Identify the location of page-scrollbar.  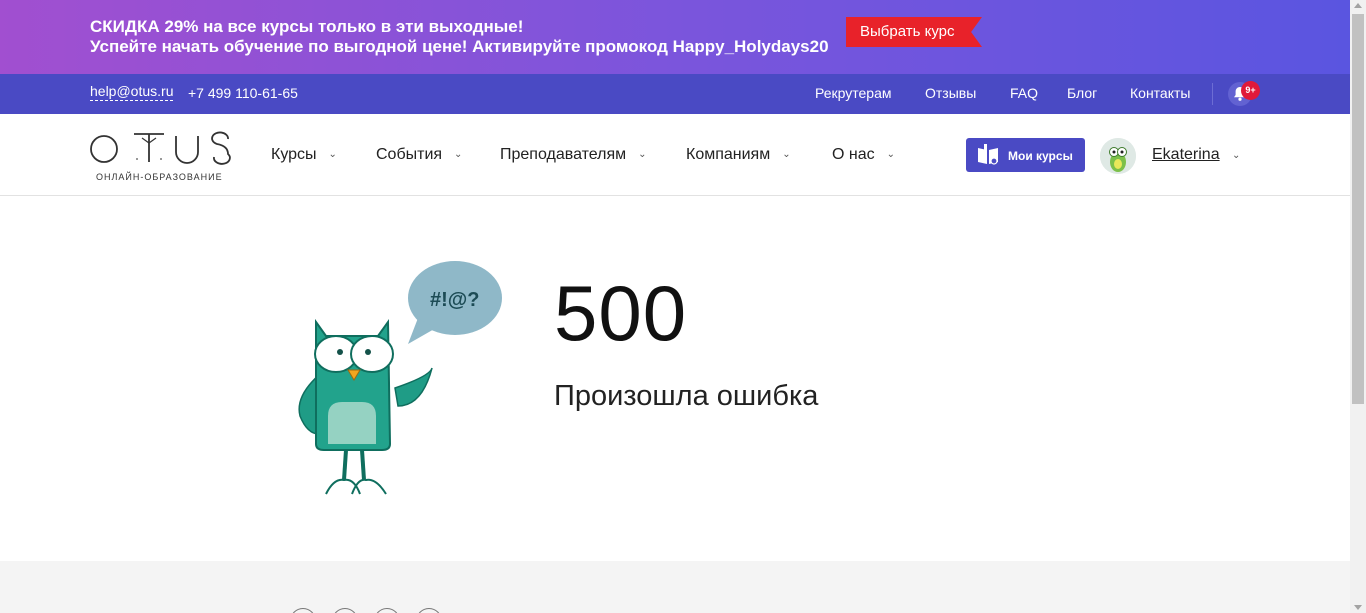
(1358, 306).